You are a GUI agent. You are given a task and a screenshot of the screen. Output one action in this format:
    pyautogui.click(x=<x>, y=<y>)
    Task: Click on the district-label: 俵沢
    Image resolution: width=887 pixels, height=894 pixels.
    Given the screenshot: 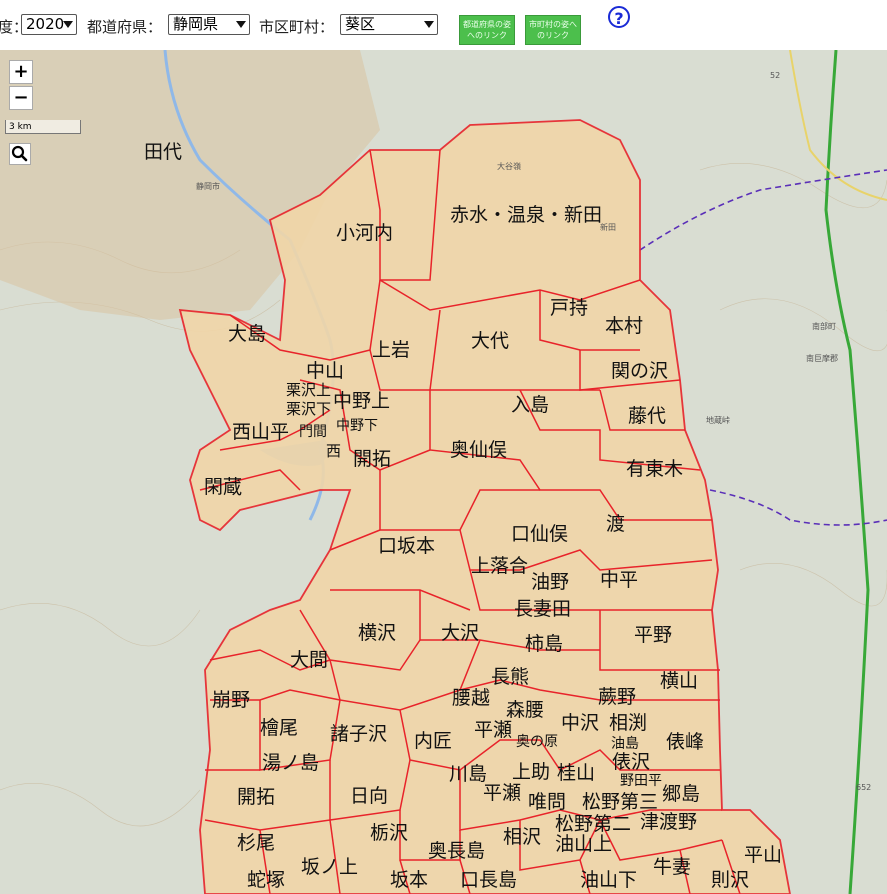 What is the action you would take?
    pyautogui.click(x=631, y=762)
    